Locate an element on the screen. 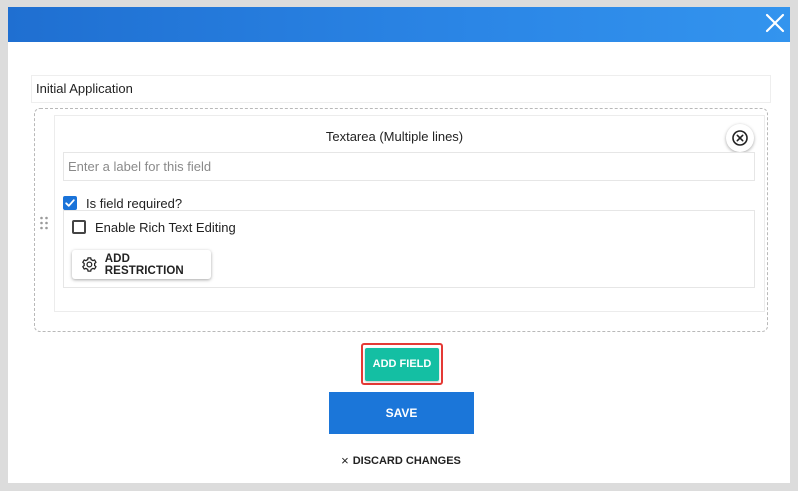 This screenshot has width=798, height=491. remove-field-button is located at coordinates (740, 138).